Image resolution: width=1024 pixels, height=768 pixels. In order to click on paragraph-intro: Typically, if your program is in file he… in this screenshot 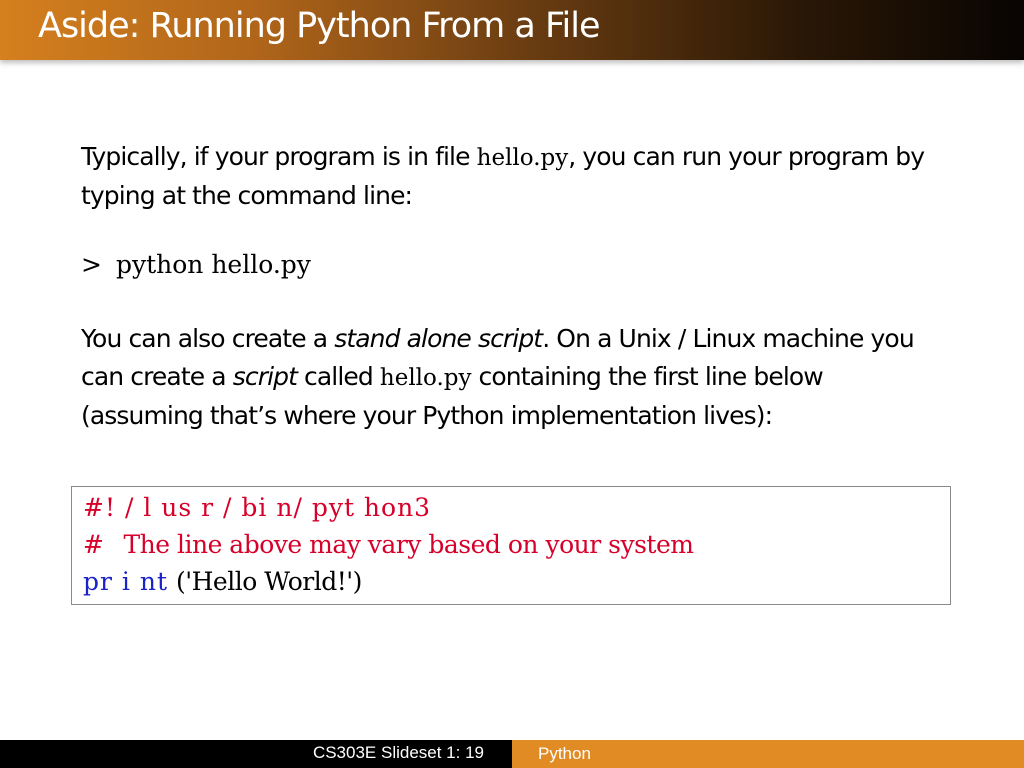, I will do `click(511, 176)`.